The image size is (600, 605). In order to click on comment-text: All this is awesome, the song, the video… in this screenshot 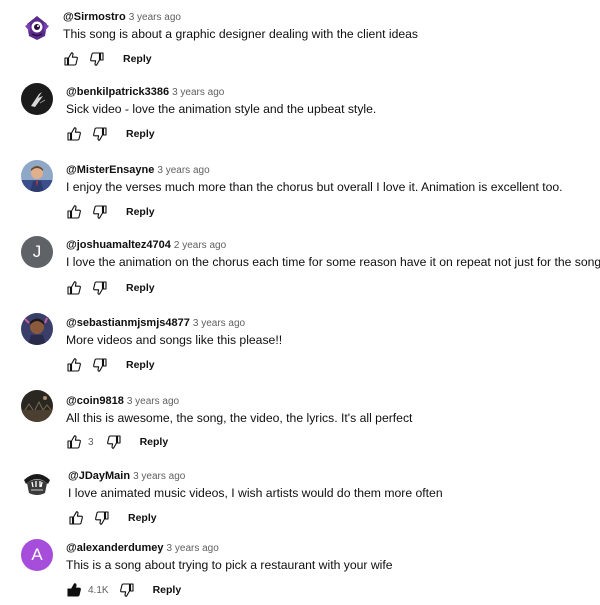, I will do `click(239, 418)`.